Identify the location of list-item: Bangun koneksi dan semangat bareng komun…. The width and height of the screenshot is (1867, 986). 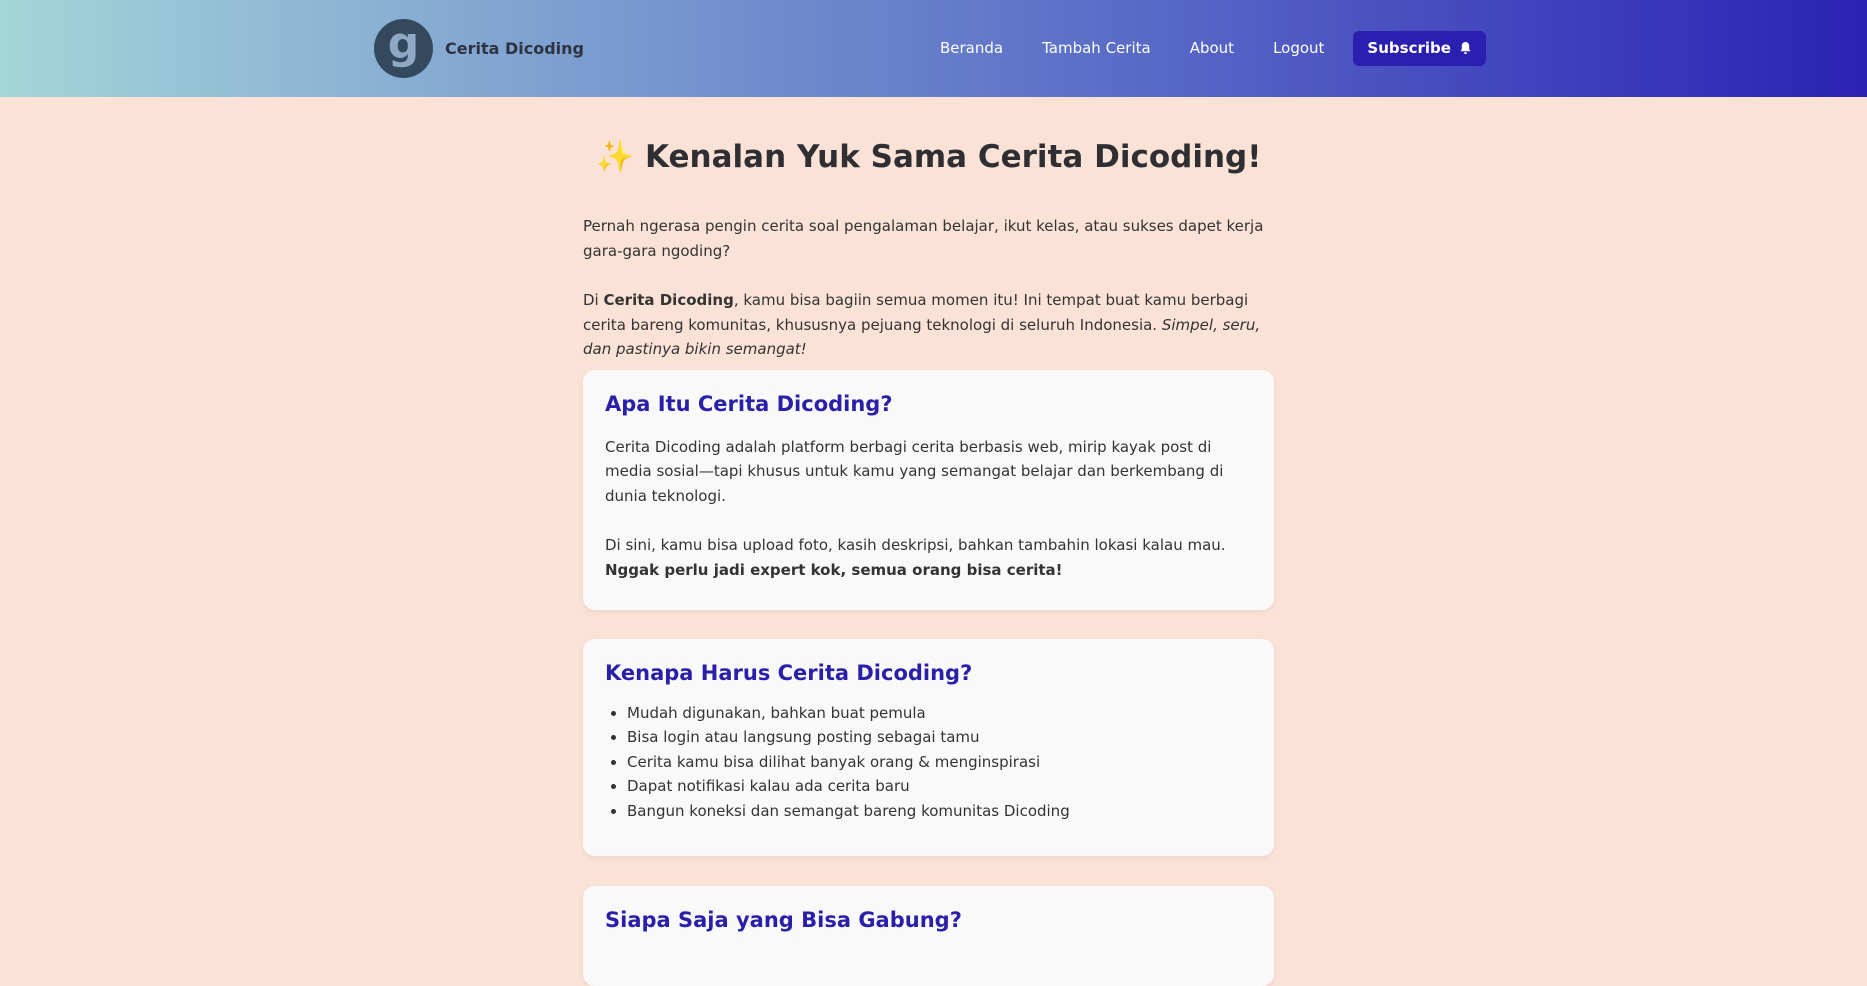
(939, 811).